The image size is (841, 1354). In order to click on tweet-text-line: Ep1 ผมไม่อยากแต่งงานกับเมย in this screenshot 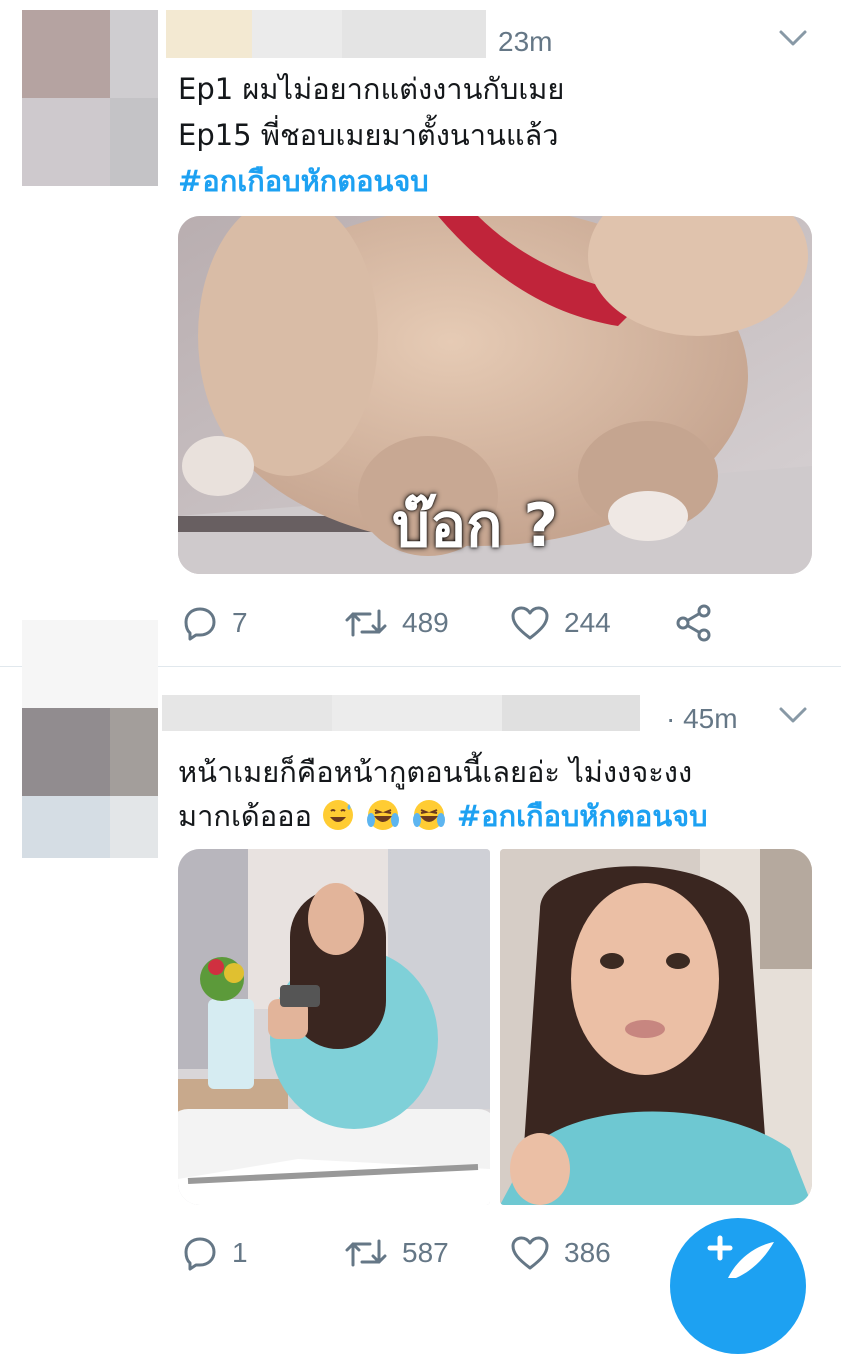, I will do `click(371, 89)`.